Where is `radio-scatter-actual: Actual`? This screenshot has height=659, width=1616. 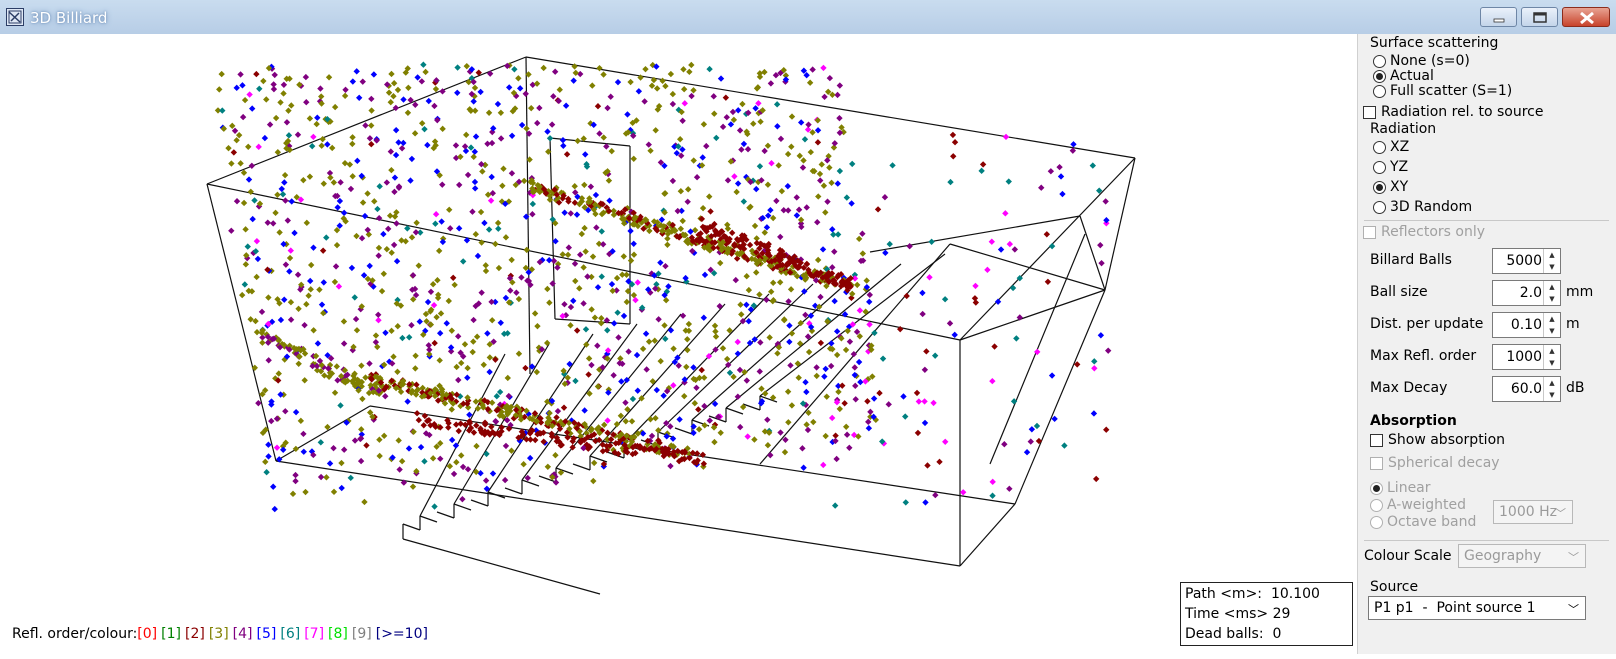 radio-scatter-actual: Actual is located at coordinates (1403, 76).